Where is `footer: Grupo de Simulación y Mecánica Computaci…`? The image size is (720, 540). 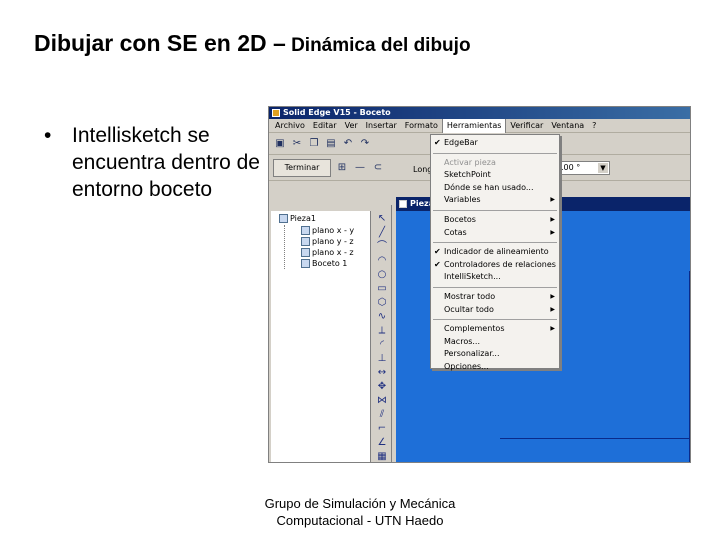
footer: Grupo de Simulación y Mecánica Computaci… is located at coordinates (360, 512).